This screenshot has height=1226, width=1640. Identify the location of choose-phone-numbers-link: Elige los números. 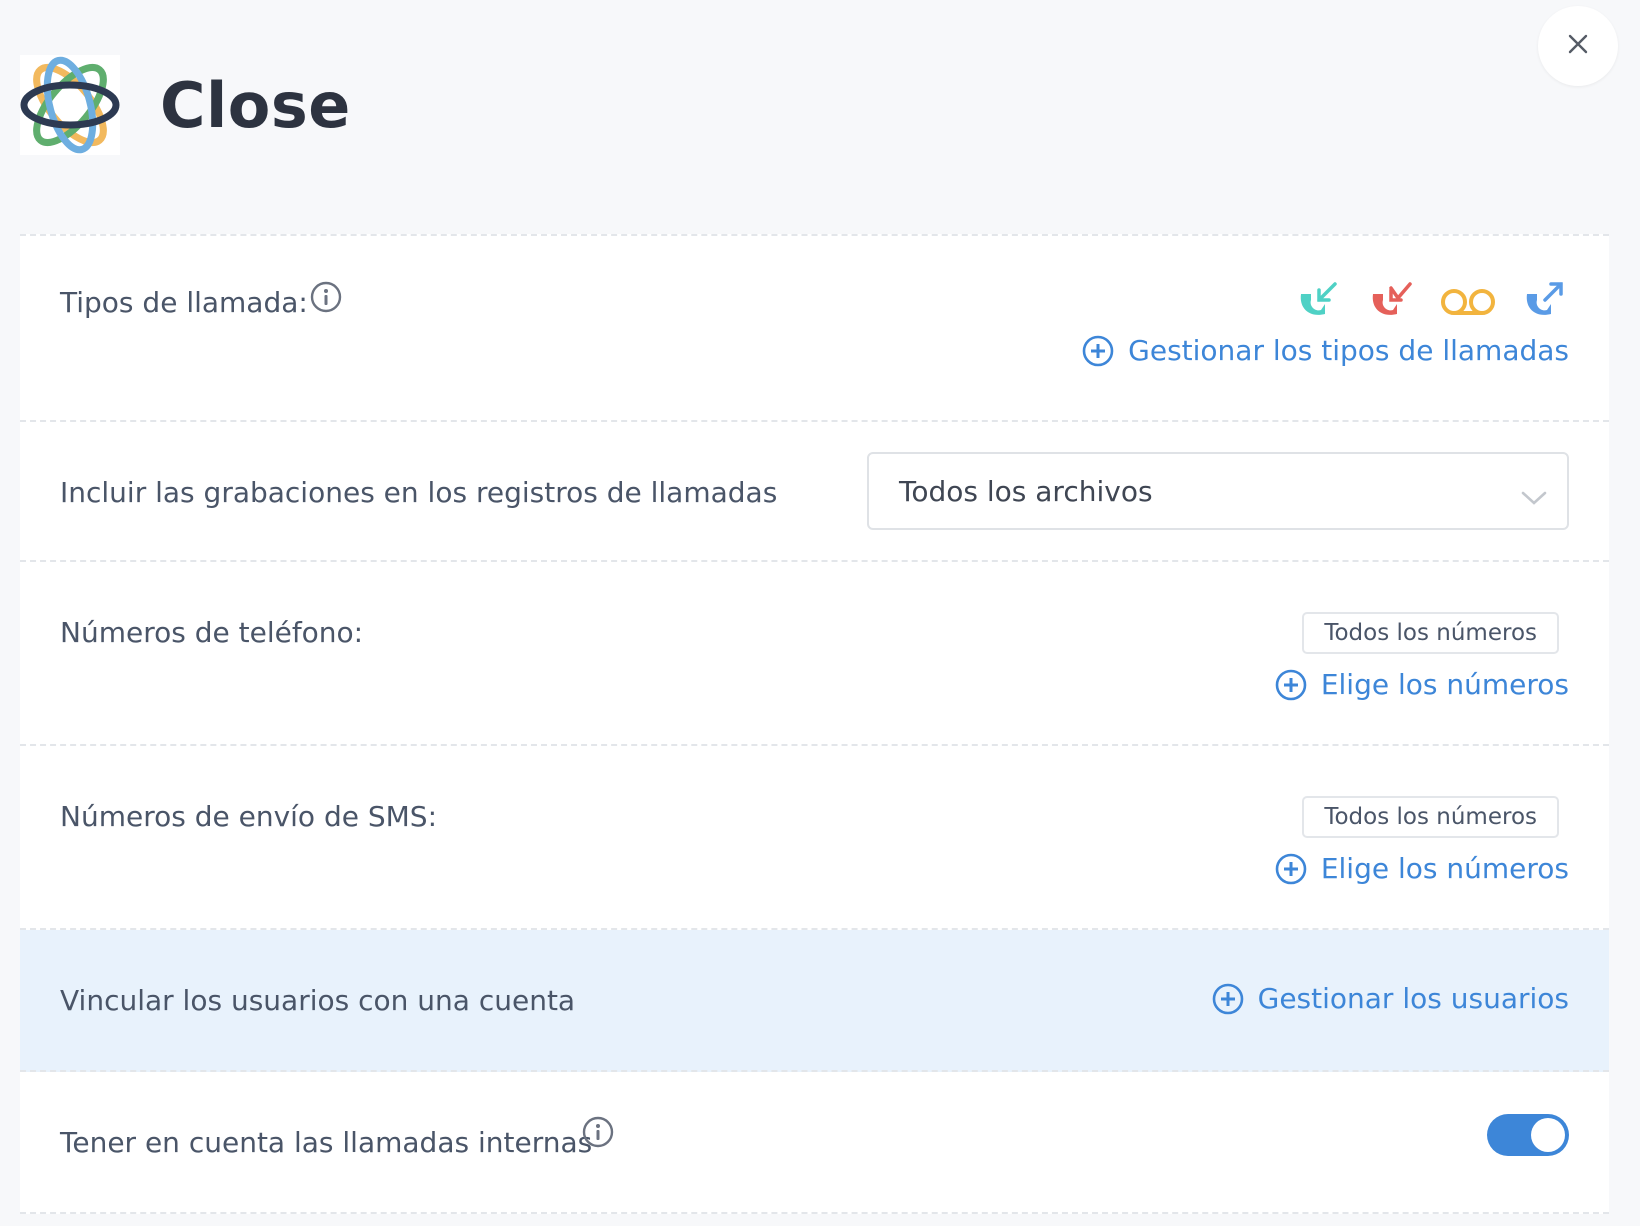
(1422, 684).